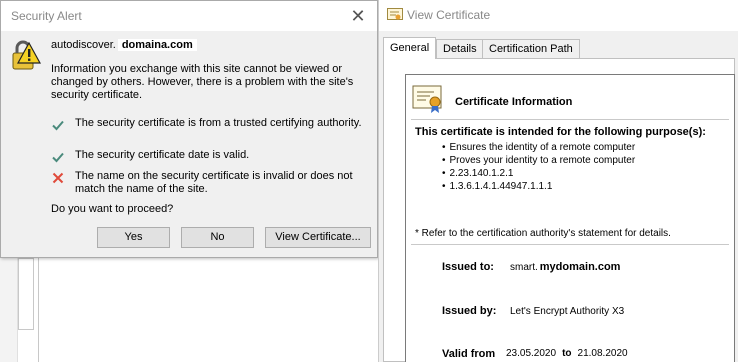 This screenshot has height=362, width=738. I want to click on purpose-item: 1.3.6.1.4.1.44947.1.1.1, so click(538, 186).